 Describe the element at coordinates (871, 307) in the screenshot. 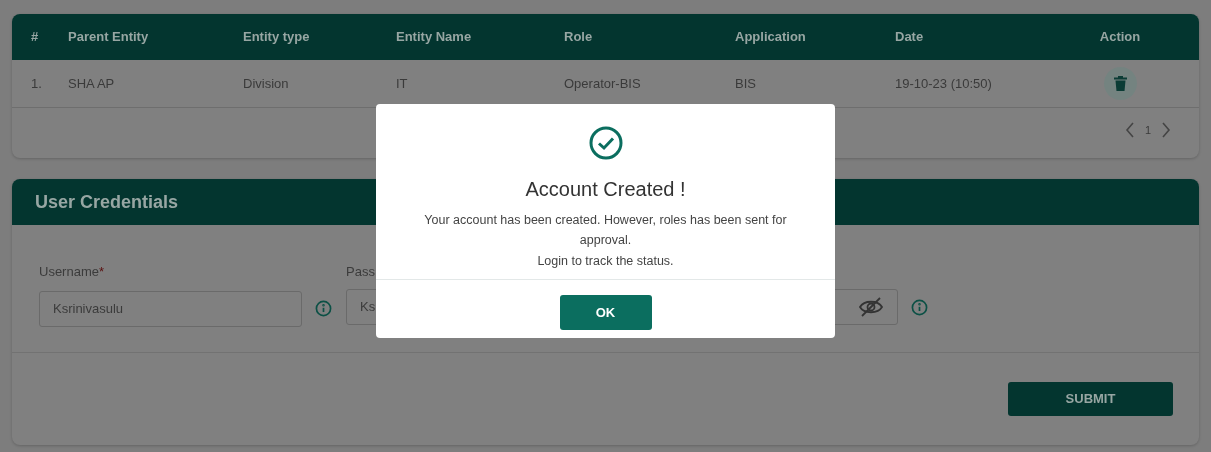

I see `eye-slash-icon` at that location.